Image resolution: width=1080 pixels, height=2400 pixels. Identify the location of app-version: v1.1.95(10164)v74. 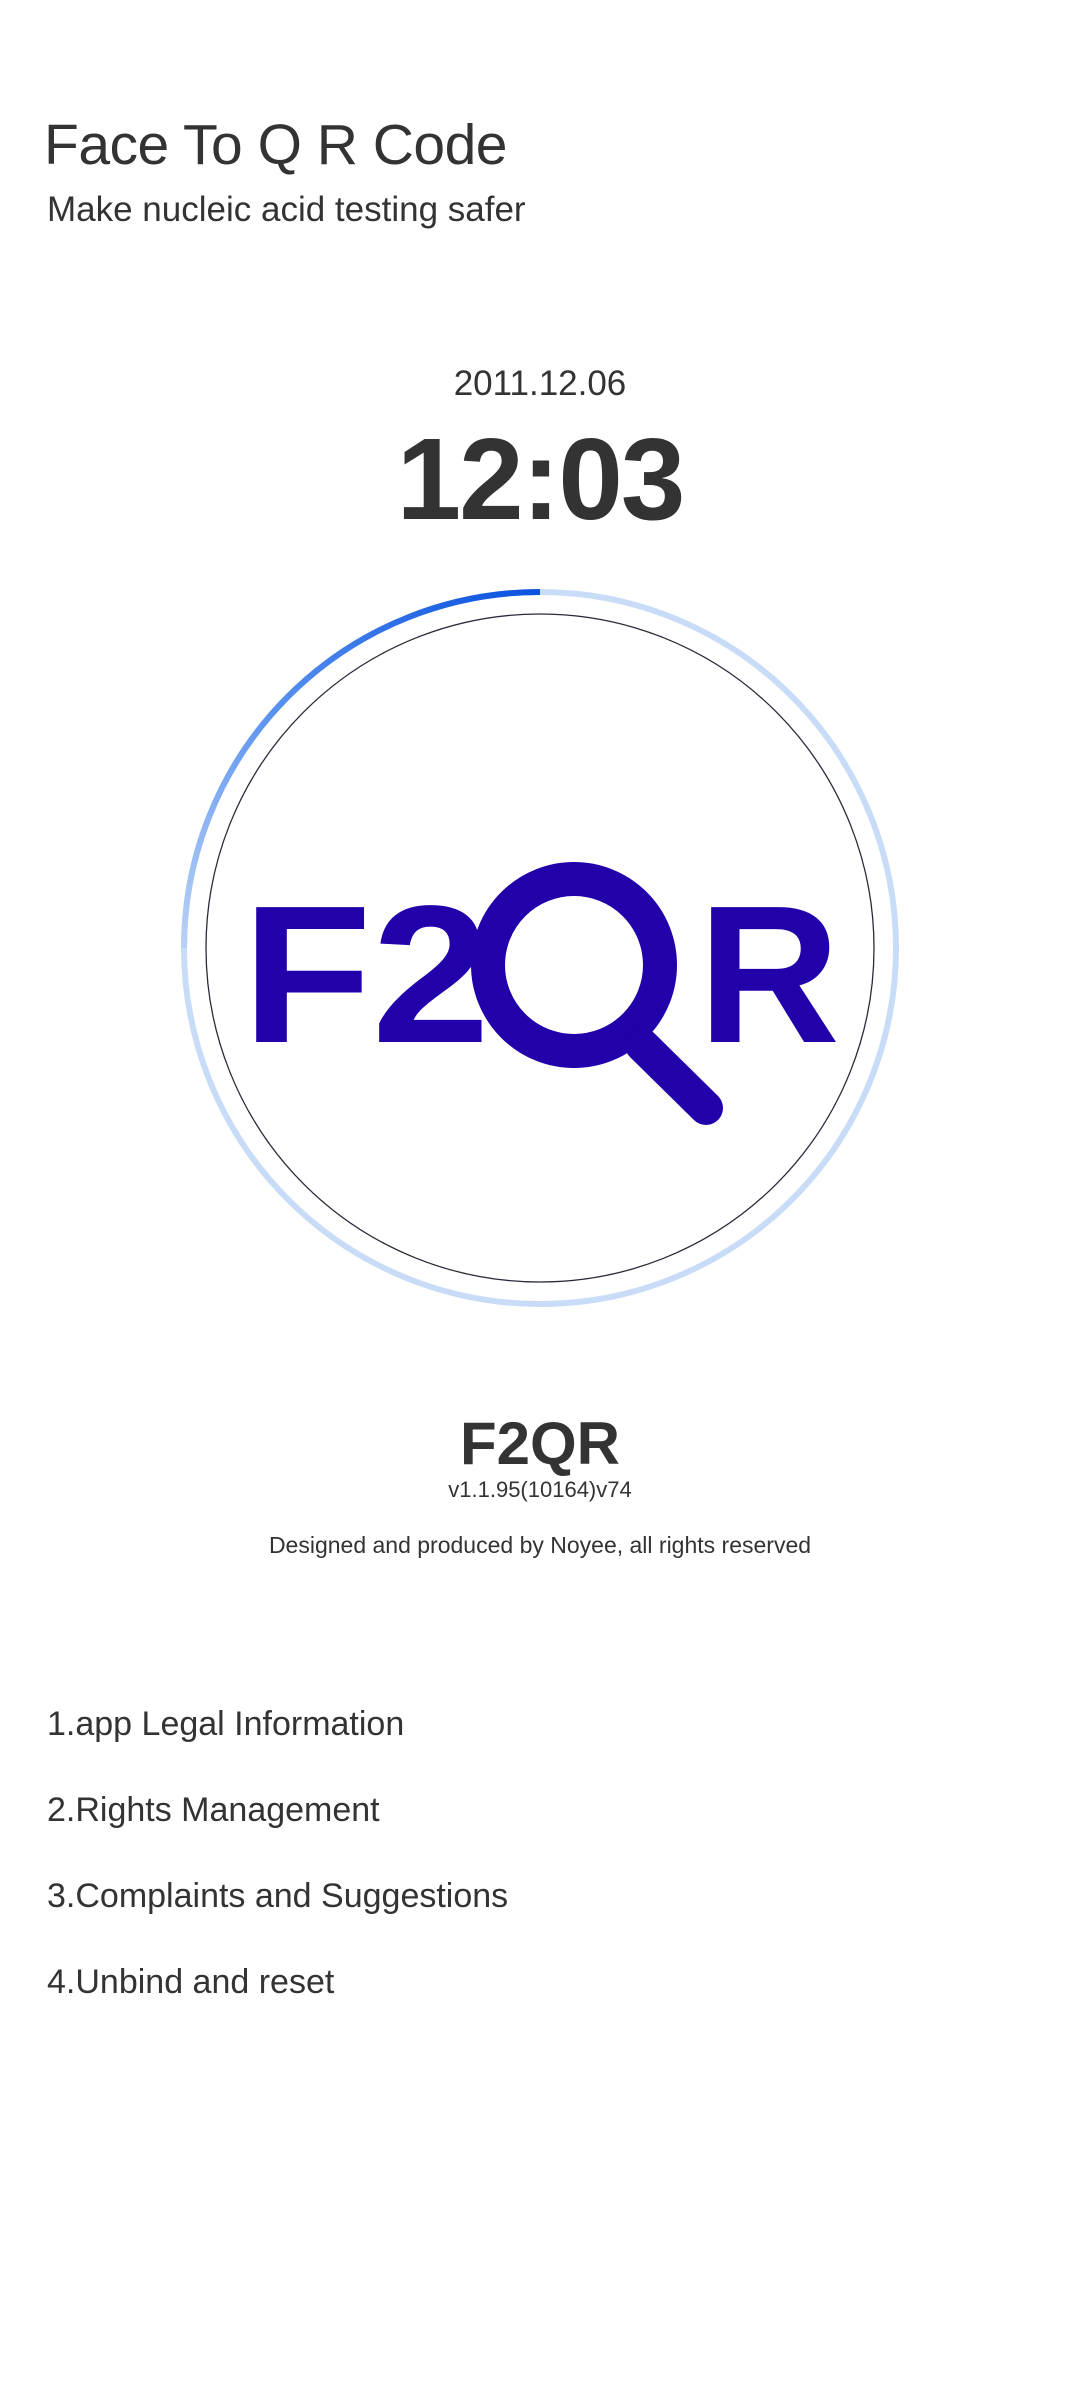
(540, 1489).